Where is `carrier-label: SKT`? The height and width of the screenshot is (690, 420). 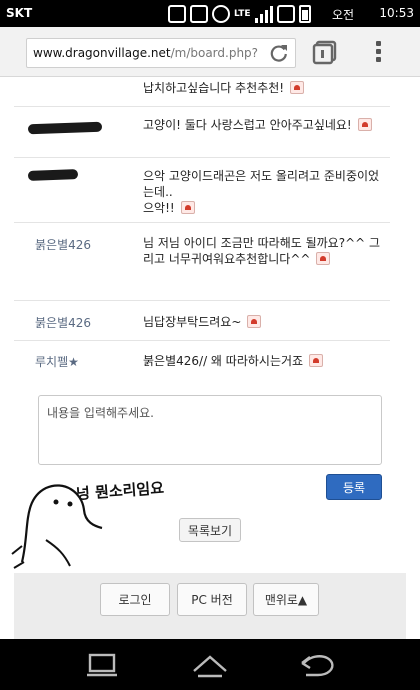
carrier-label: SKT is located at coordinates (19, 13).